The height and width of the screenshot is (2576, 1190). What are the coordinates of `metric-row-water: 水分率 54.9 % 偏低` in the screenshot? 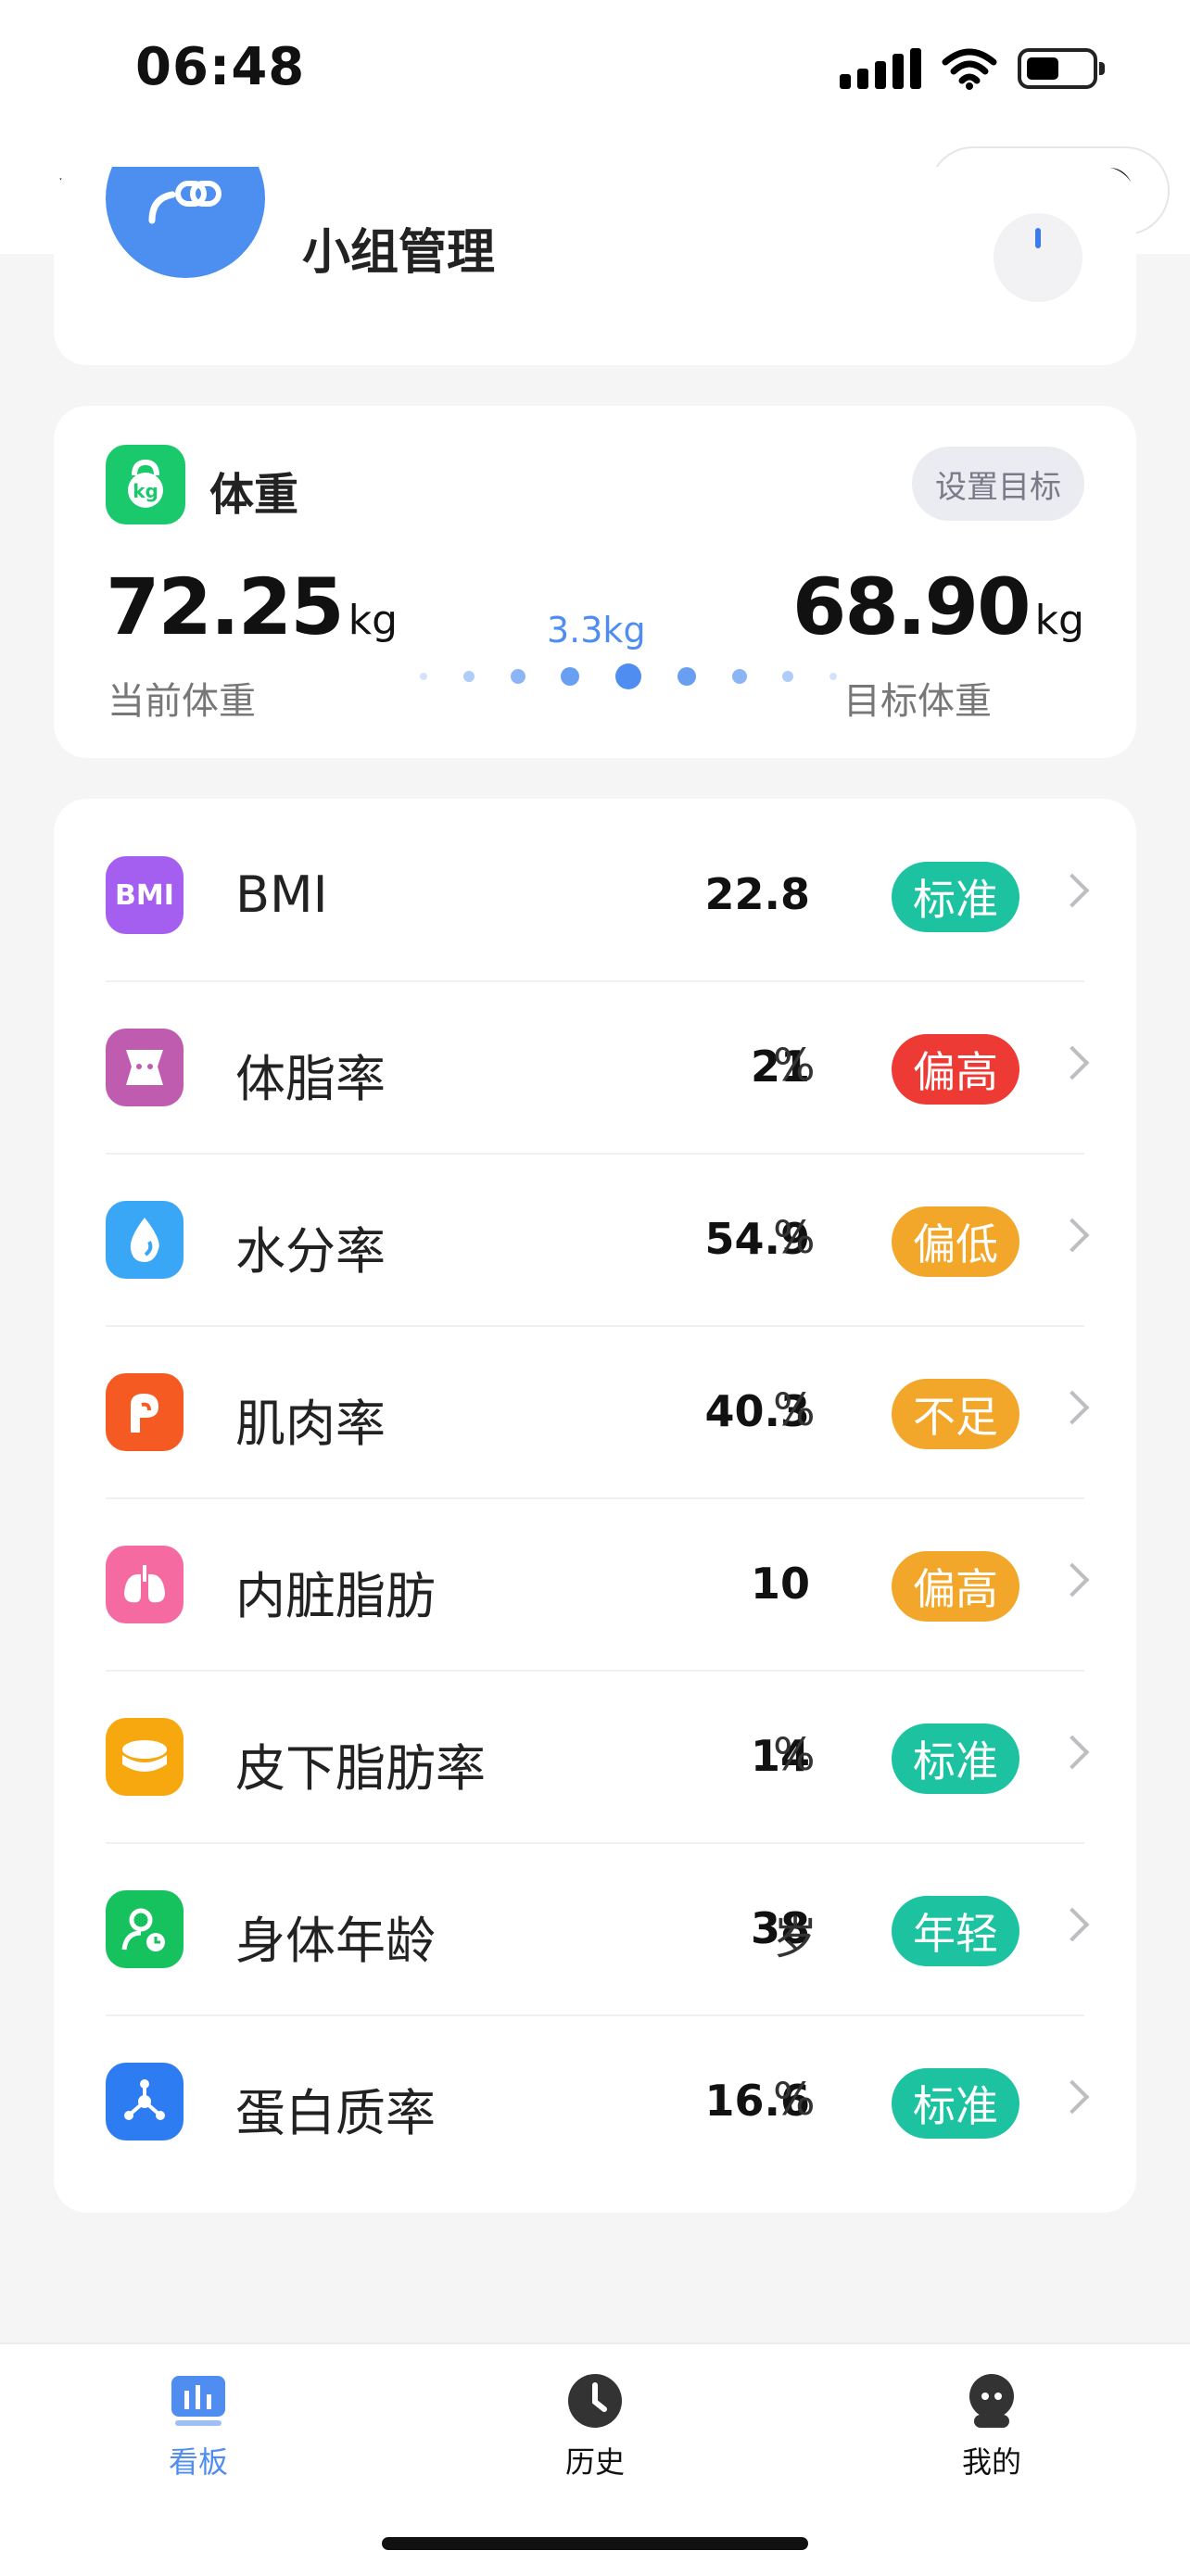 It's located at (595, 1241).